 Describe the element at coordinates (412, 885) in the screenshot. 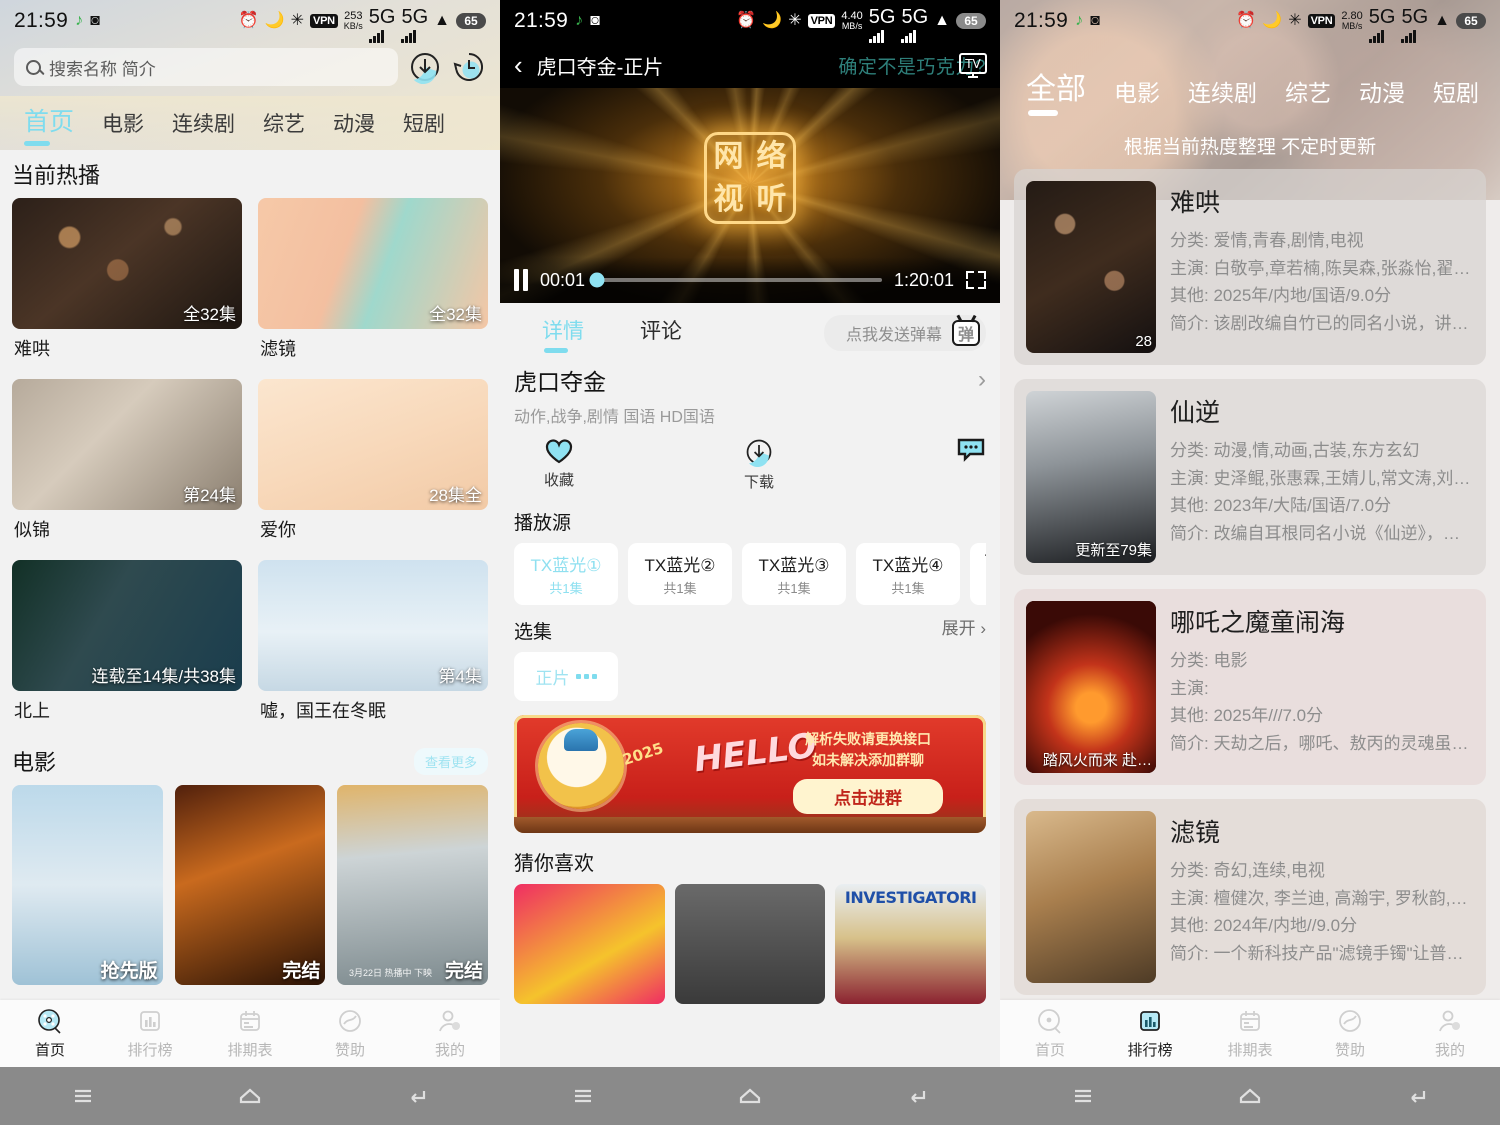

I see `list-item: 3月22日 热播中 下映 完结` at that location.